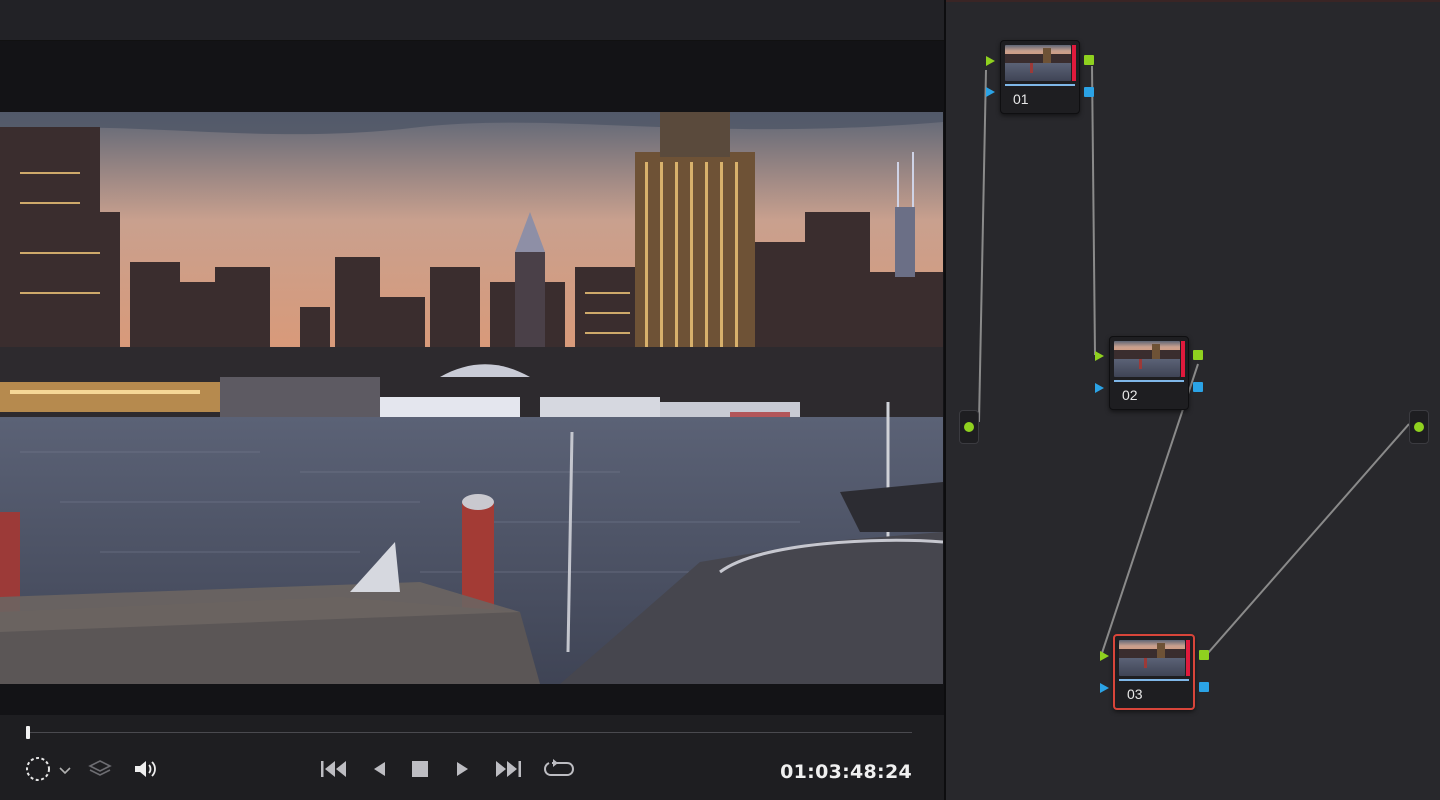 The image size is (1440, 800). Describe the element at coordinates (28, 732) in the screenshot. I see `playhead` at that location.